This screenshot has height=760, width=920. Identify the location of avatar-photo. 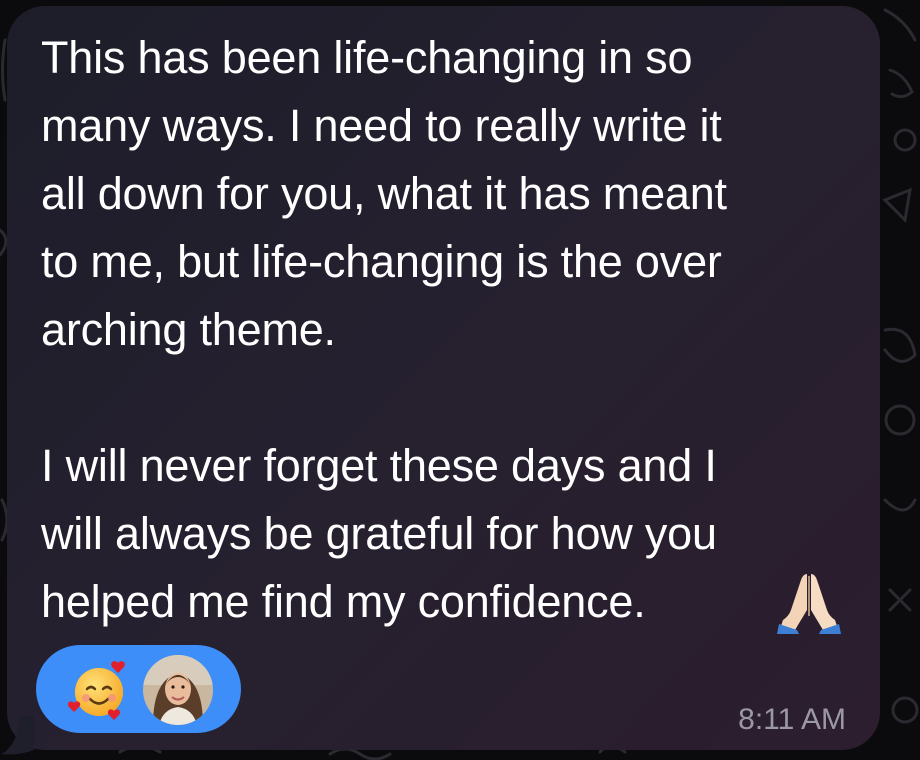
(178, 690).